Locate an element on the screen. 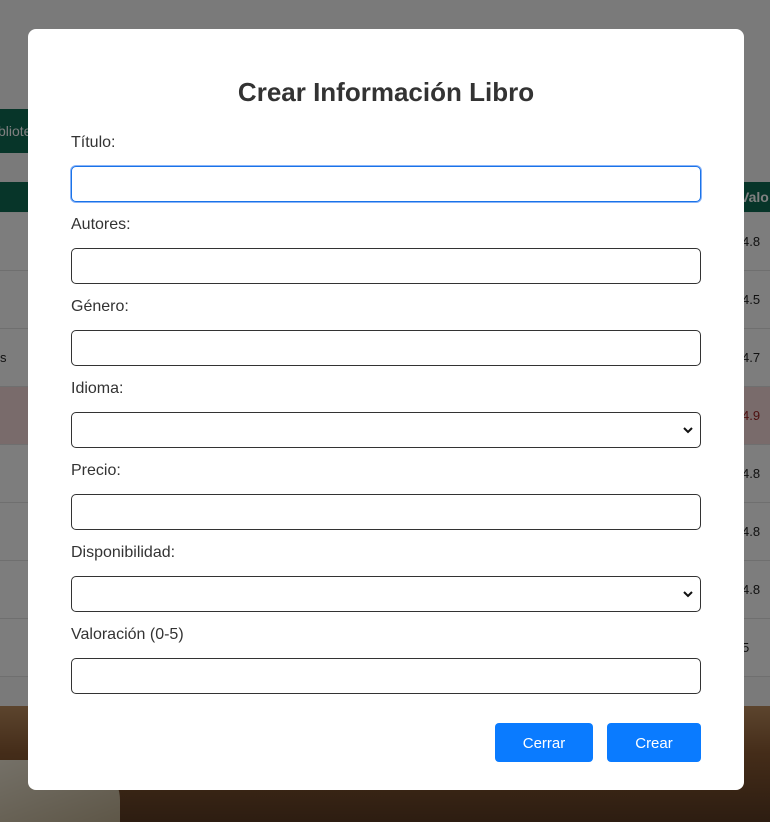 The width and height of the screenshot is (770, 822). autores-input is located at coordinates (386, 266).